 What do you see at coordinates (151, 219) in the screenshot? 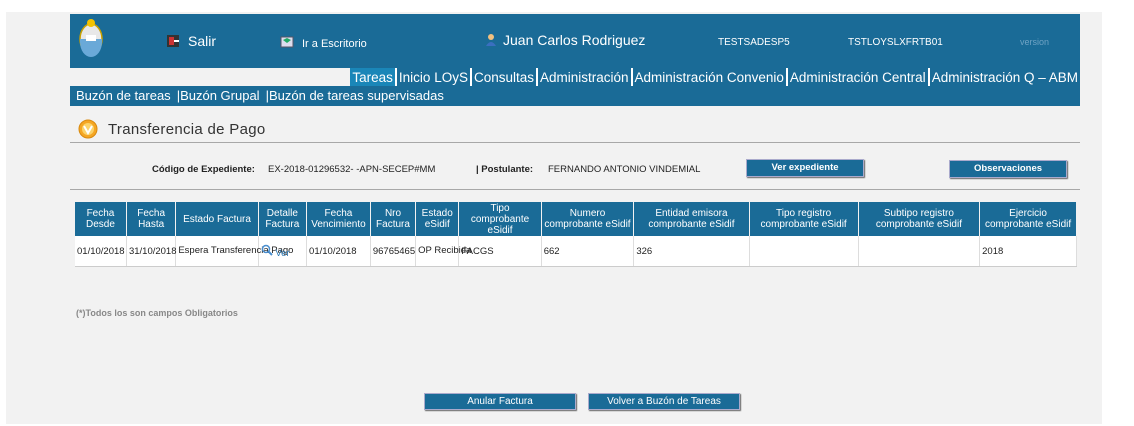
I see `column-header: Fecha Hasta` at bounding box center [151, 219].